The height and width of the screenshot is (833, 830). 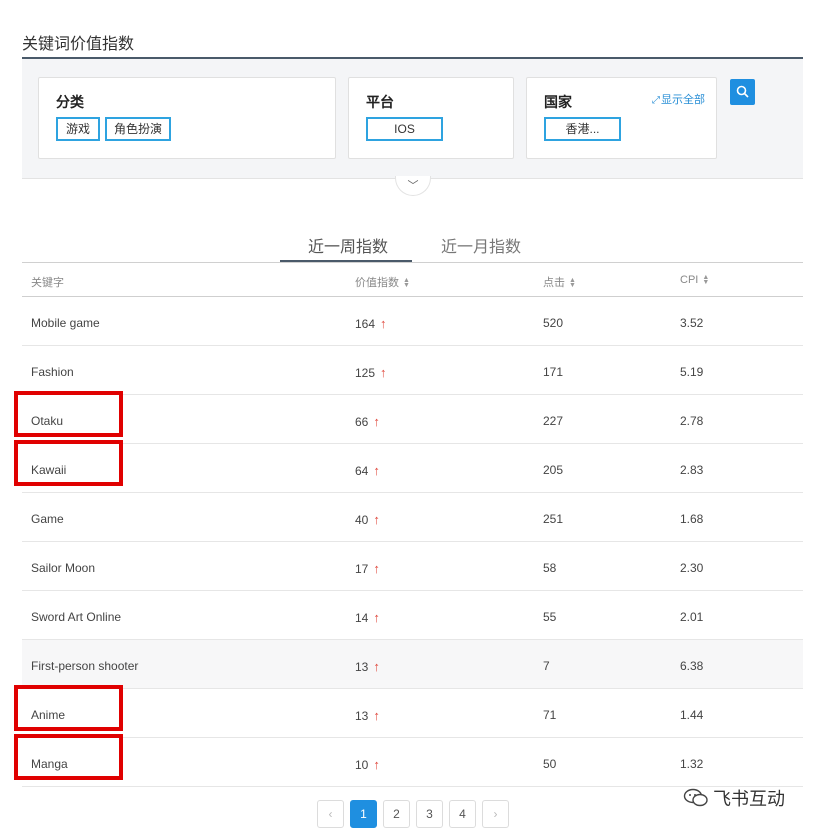 I want to click on next-page-button: ›, so click(x=495, y=814).